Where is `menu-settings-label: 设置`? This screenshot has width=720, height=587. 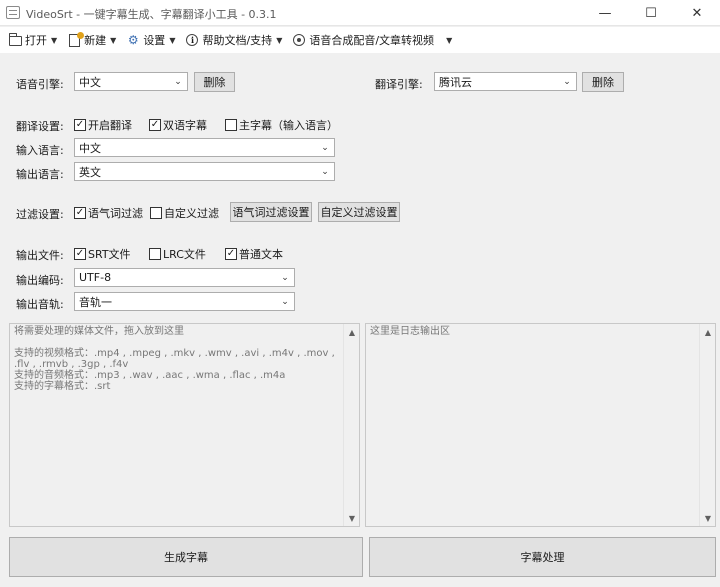 menu-settings-label: 设置 is located at coordinates (154, 40).